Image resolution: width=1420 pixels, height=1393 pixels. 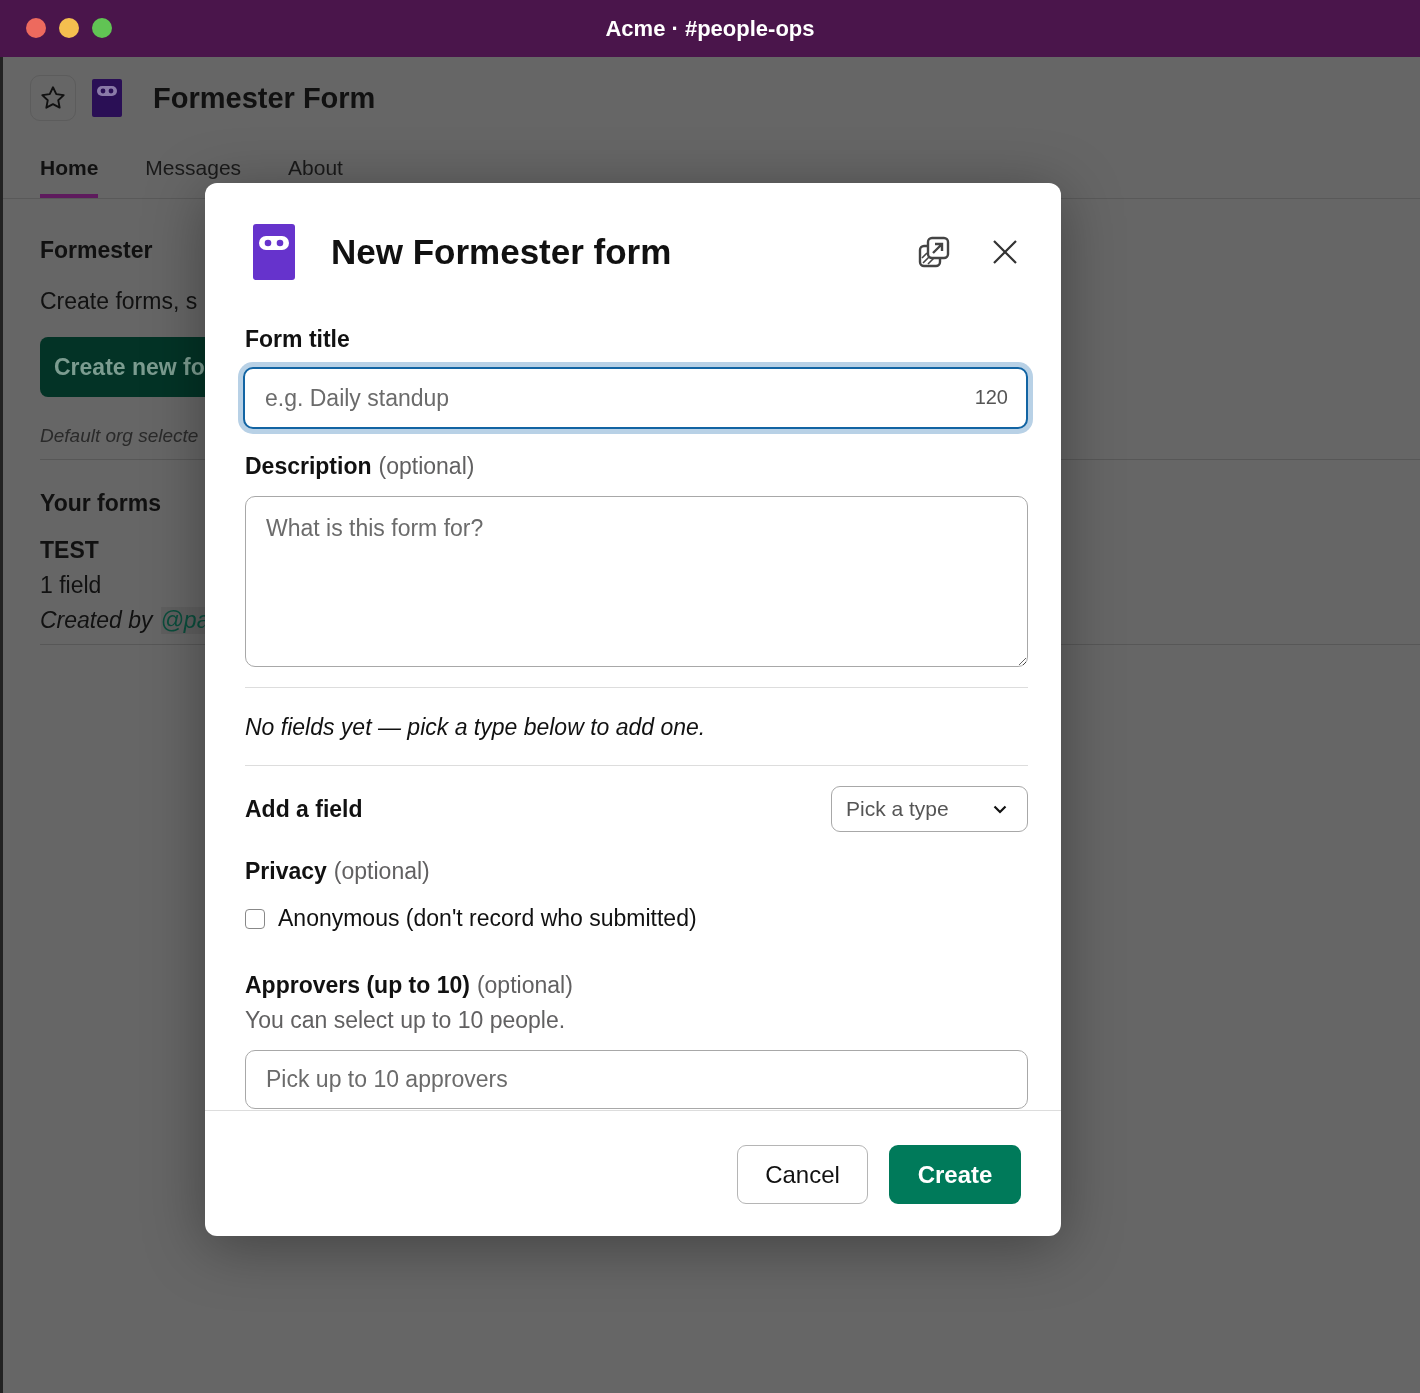 I want to click on pop-out-icon, so click(x=934, y=252).